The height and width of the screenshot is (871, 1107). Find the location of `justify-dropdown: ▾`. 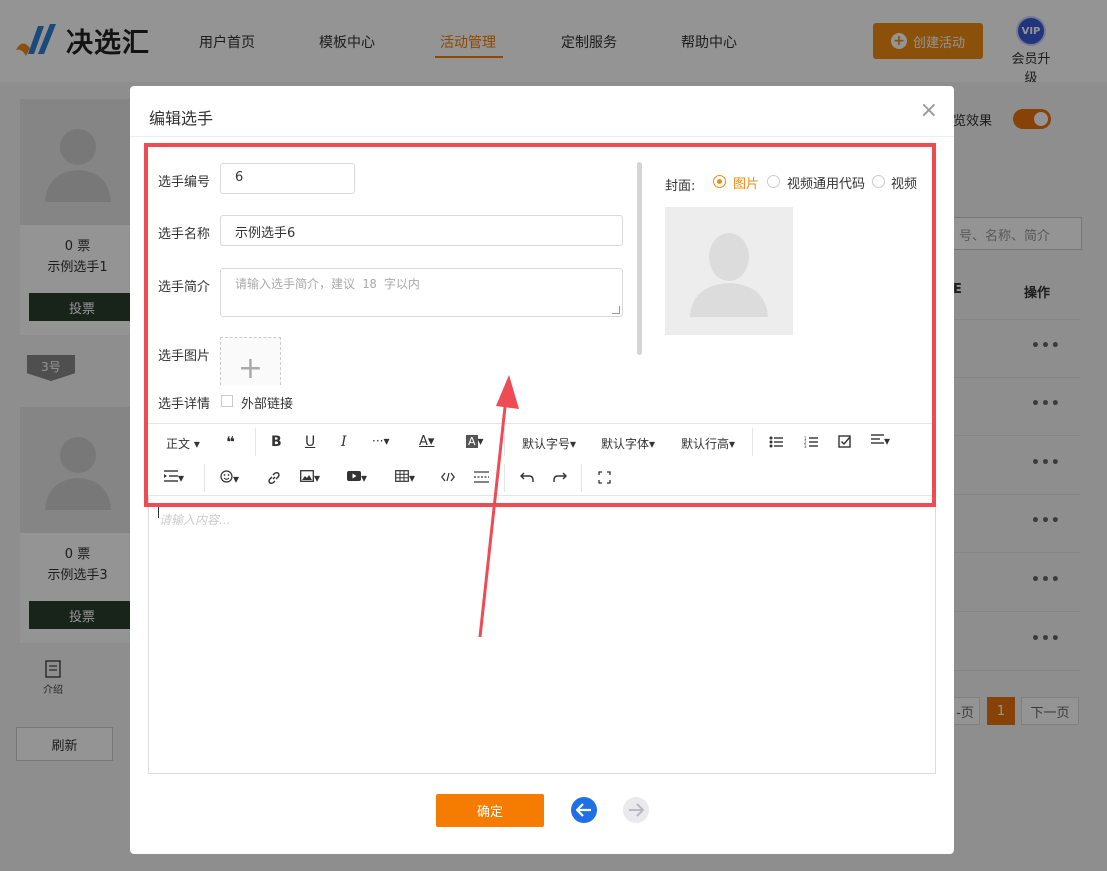

justify-dropdown: ▾ is located at coordinates (880, 440).